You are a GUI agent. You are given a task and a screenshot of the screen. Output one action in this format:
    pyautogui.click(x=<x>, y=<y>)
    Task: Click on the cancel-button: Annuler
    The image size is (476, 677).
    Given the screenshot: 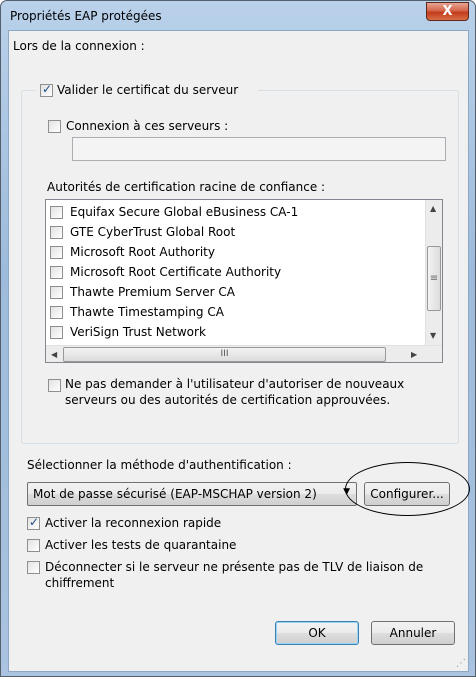 What is the action you would take?
    pyautogui.click(x=413, y=633)
    